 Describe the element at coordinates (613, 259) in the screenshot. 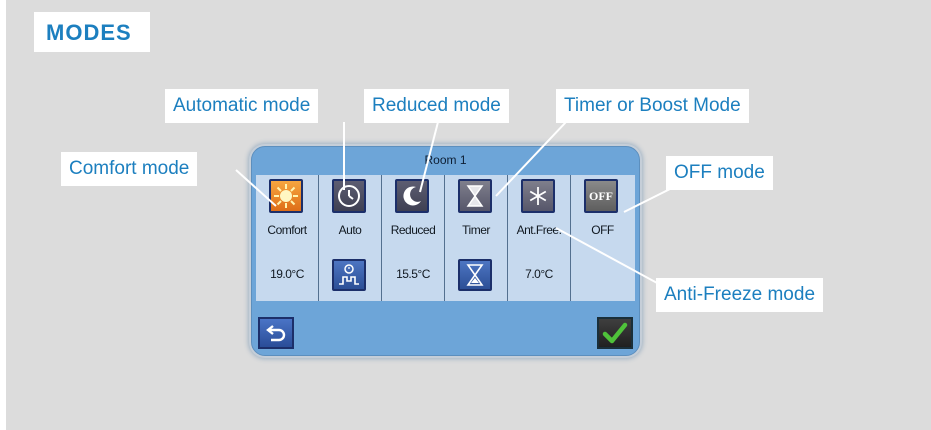

I see `leader-antifreeze` at that location.